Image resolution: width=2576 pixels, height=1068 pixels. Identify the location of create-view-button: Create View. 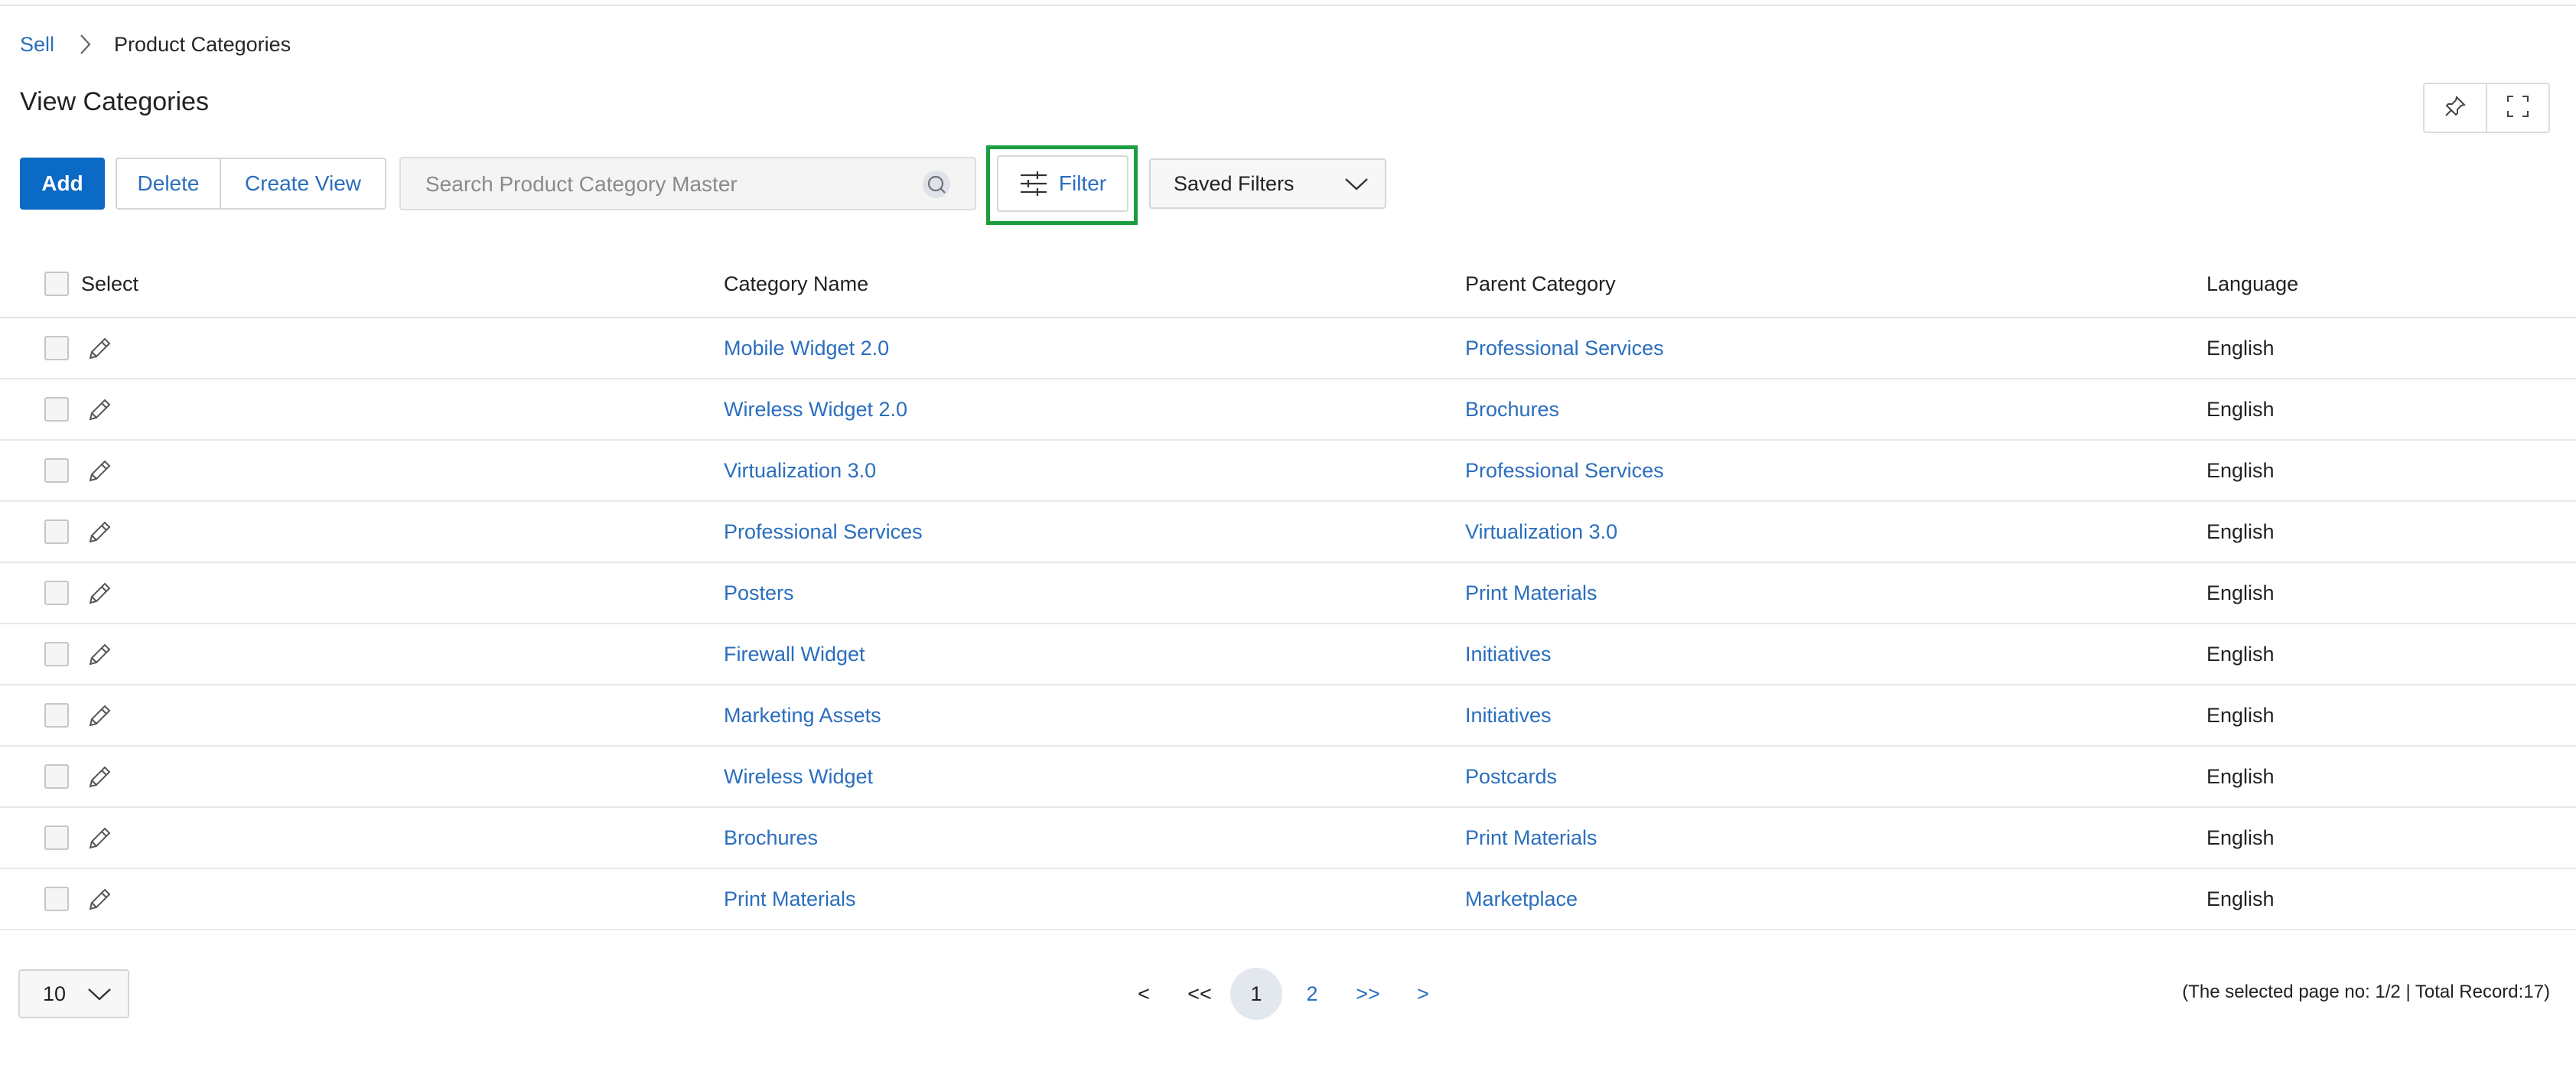
(303, 183).